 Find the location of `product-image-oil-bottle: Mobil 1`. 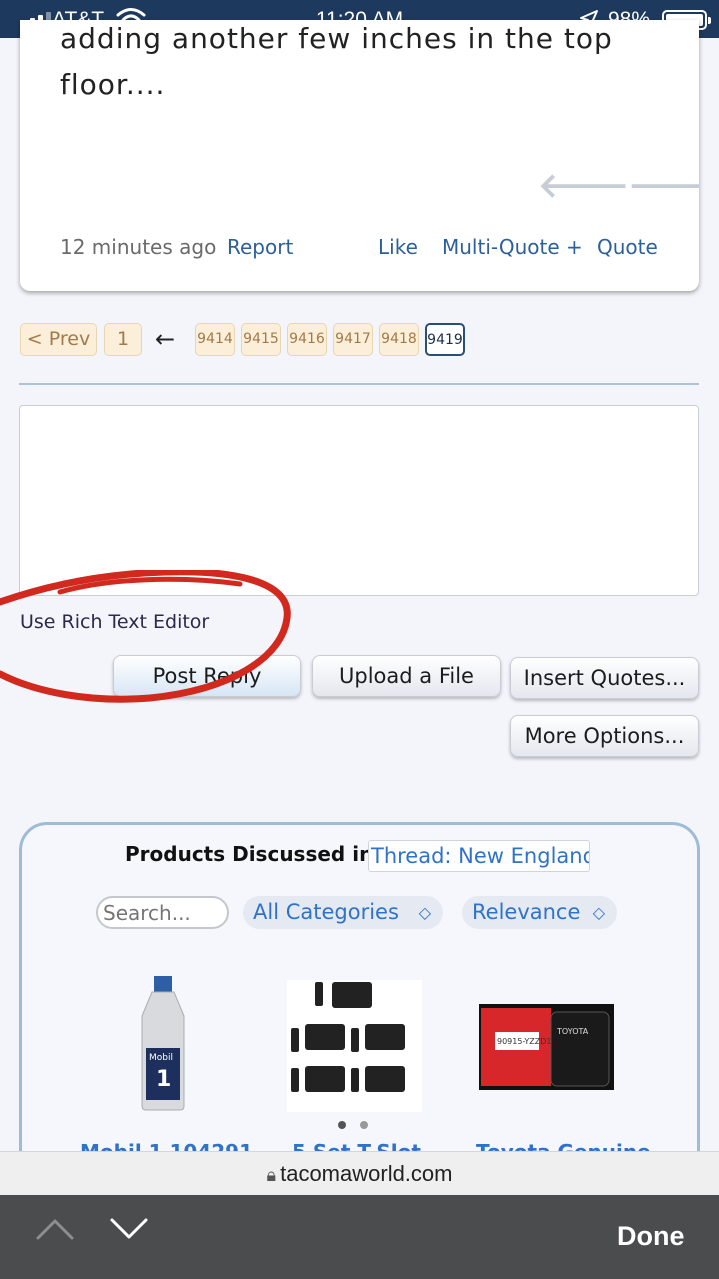

product-image-oil-bottle: Mobil 1 is located at coordinates (163, 1044).